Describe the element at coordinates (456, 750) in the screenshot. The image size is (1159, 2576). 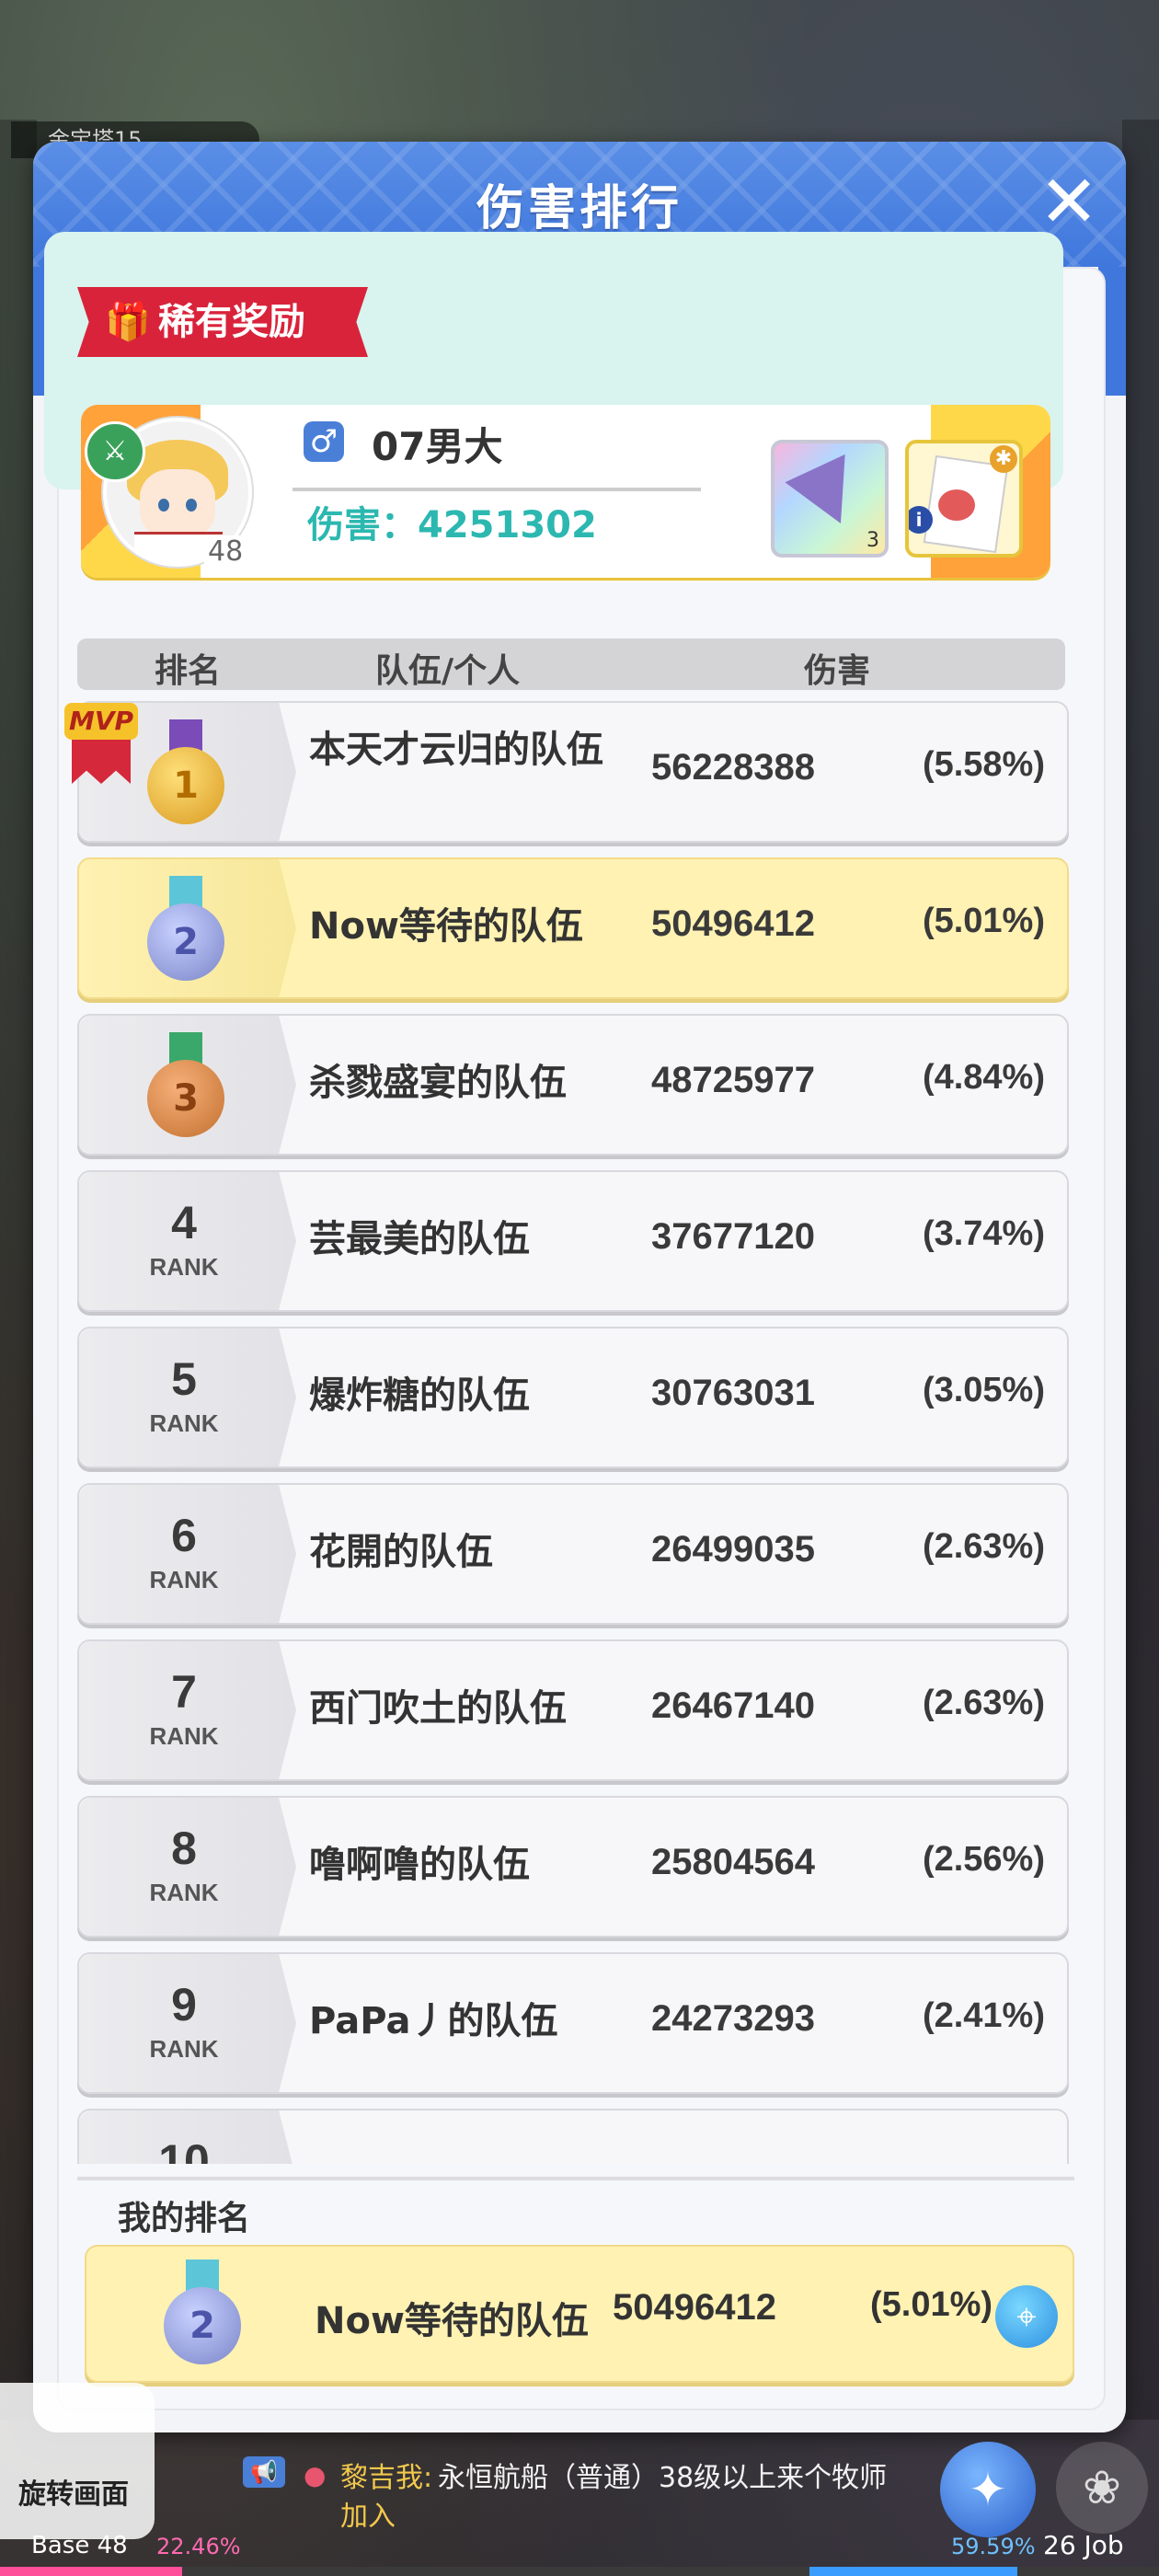
I see `team-name: 本天才云归的队伍` at that location.